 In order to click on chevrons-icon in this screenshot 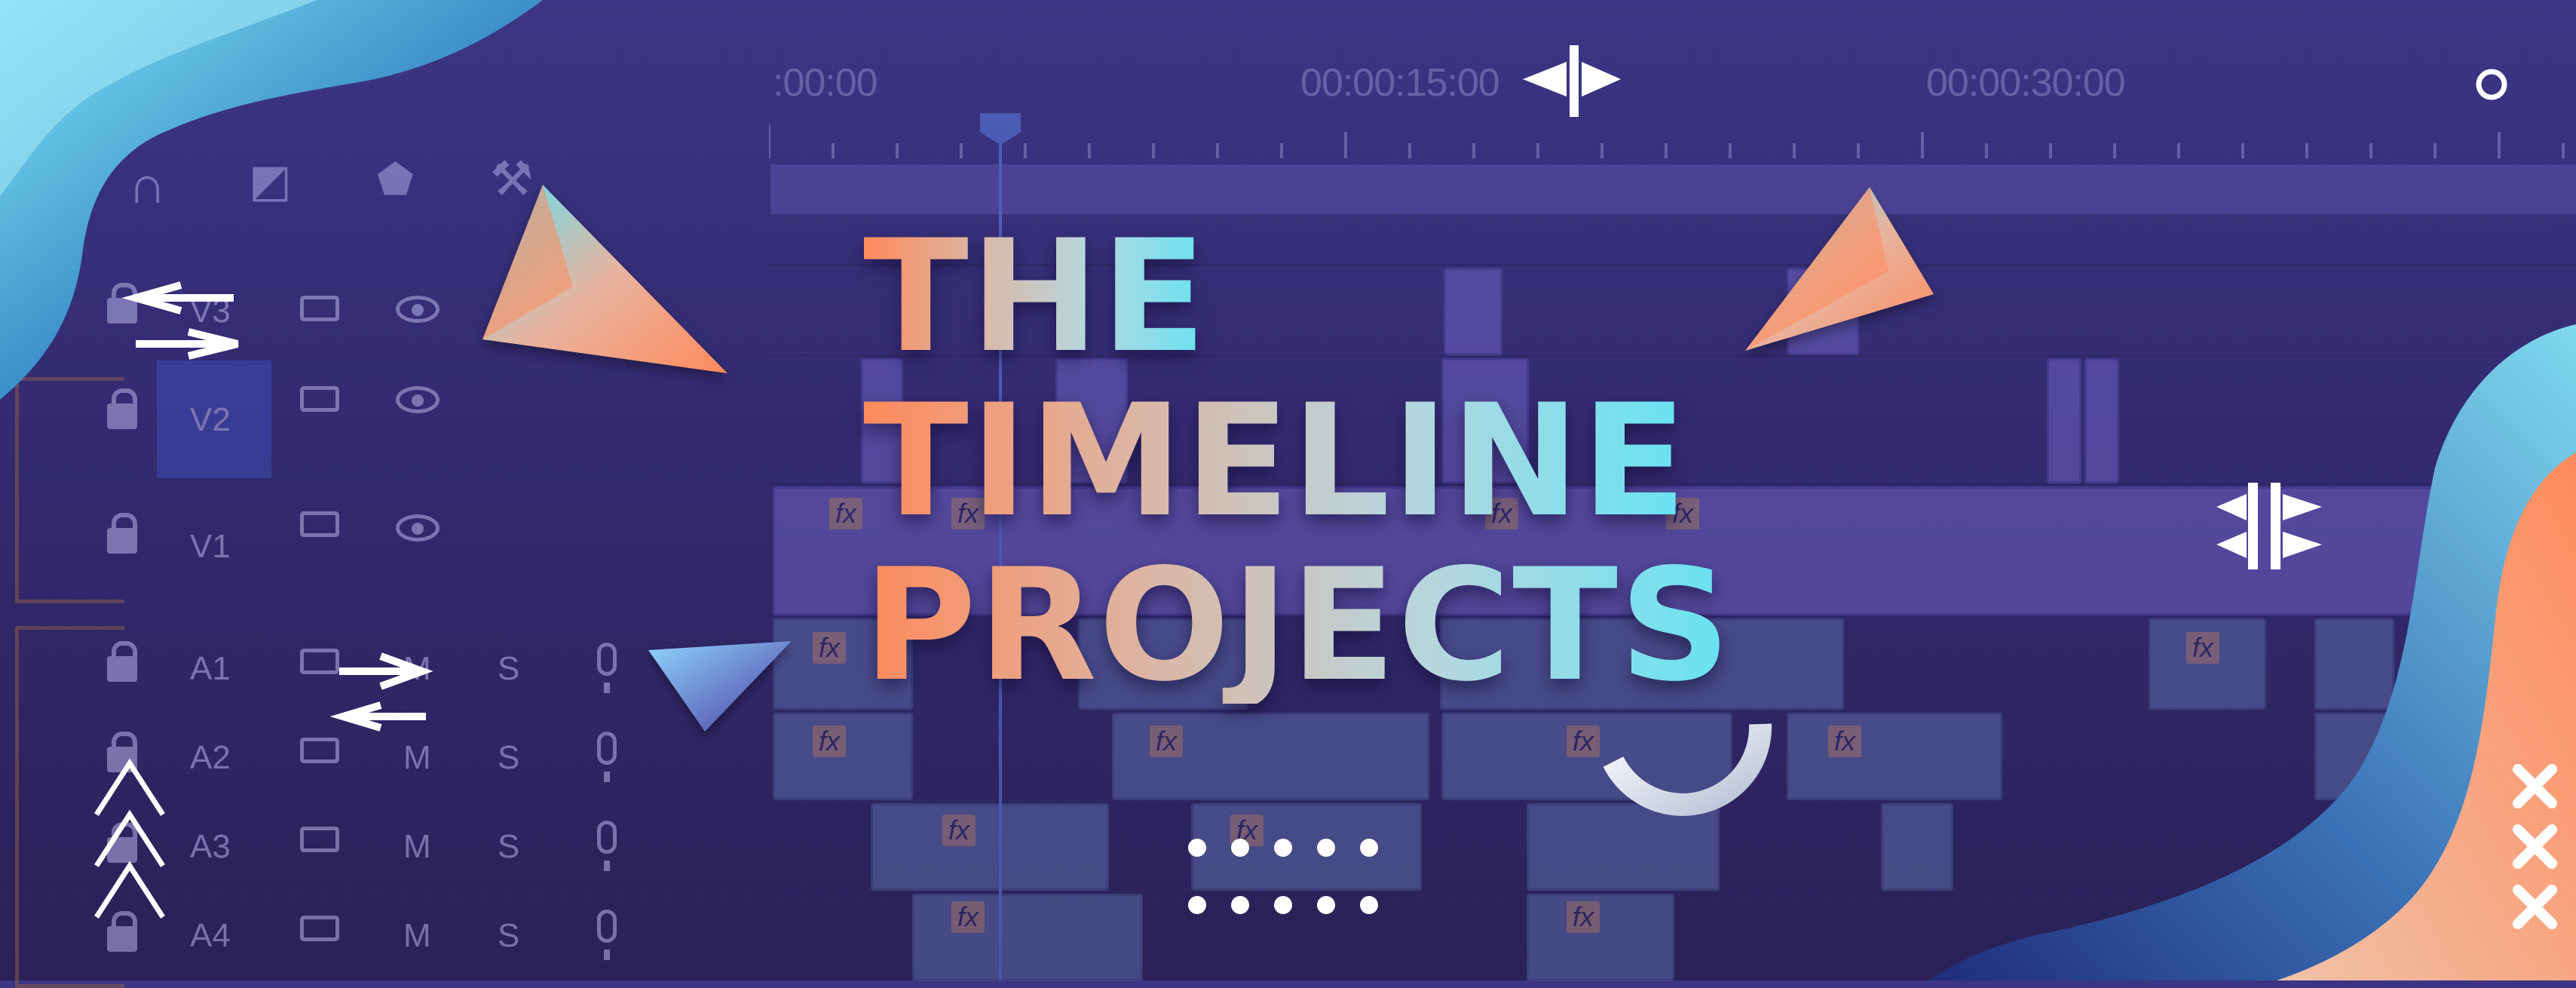, I will do `click(129, 838)`.